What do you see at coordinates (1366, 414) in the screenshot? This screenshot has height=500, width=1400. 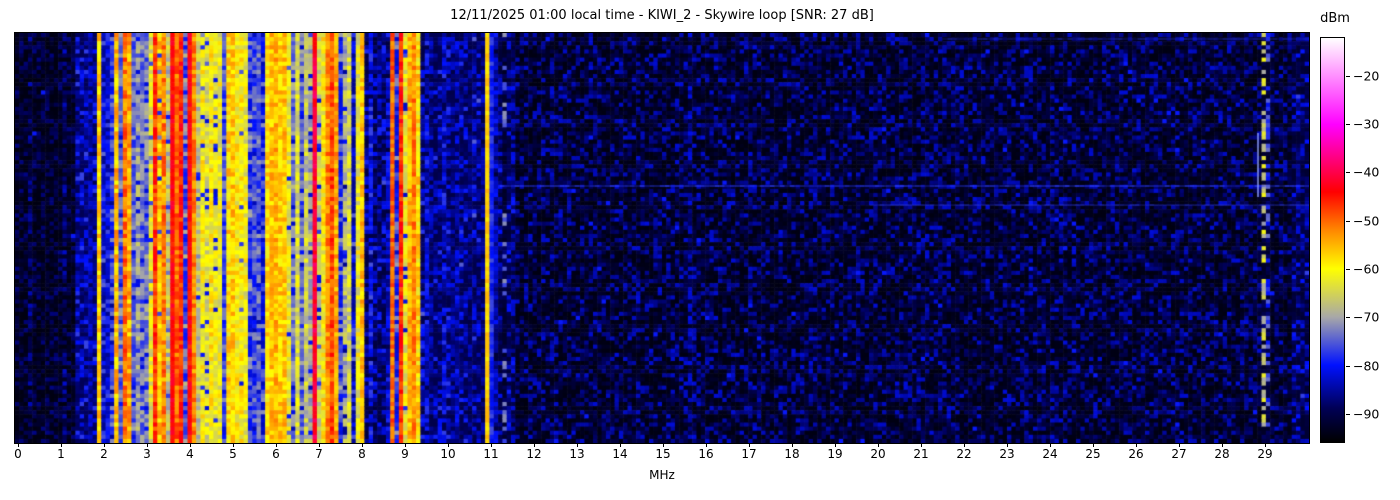 I see `colorbar-tick-label: −90` at bounding box center [1366, 414].